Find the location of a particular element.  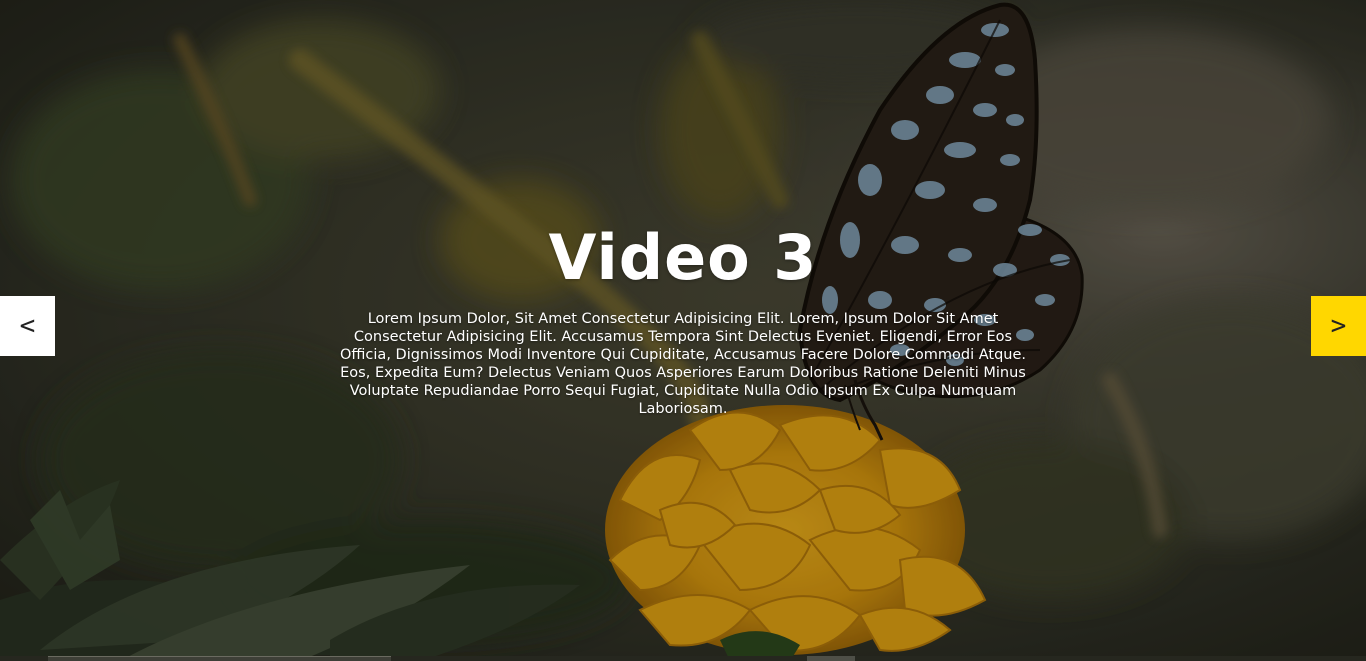

video-progress-fill is located at coordinates (219, 658).